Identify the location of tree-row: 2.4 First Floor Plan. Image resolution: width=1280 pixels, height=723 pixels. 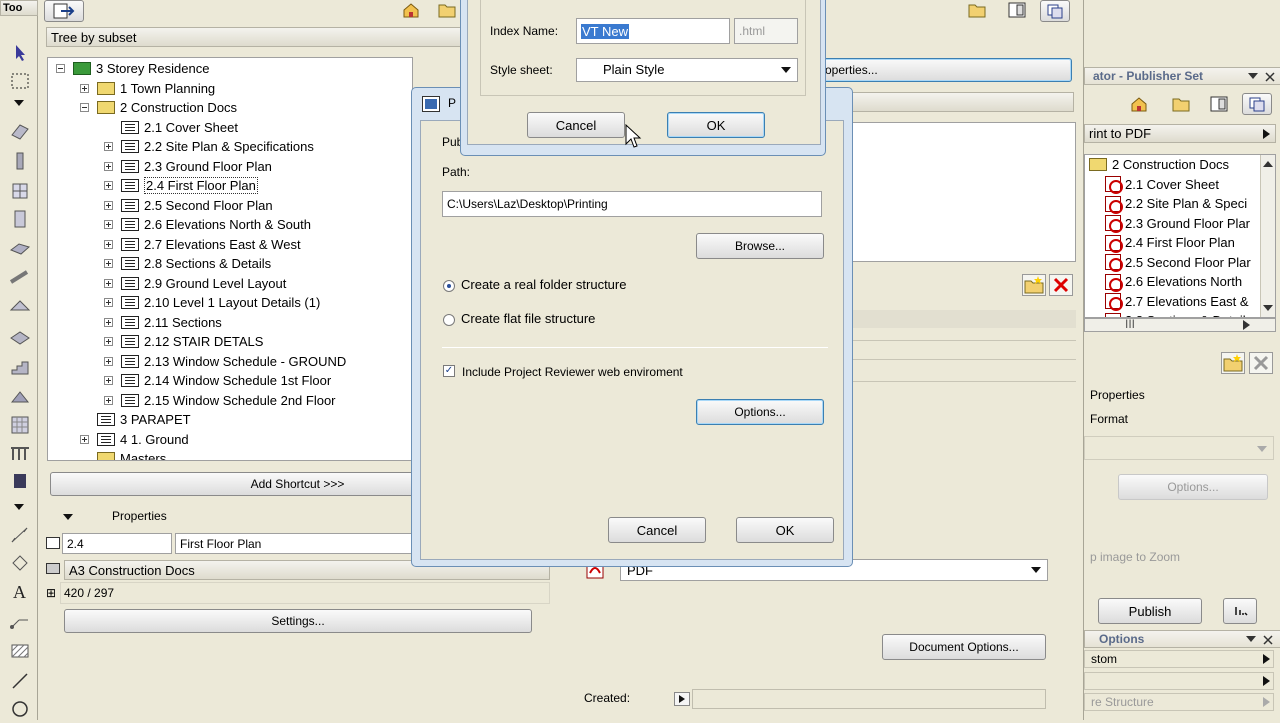
(181, 185).